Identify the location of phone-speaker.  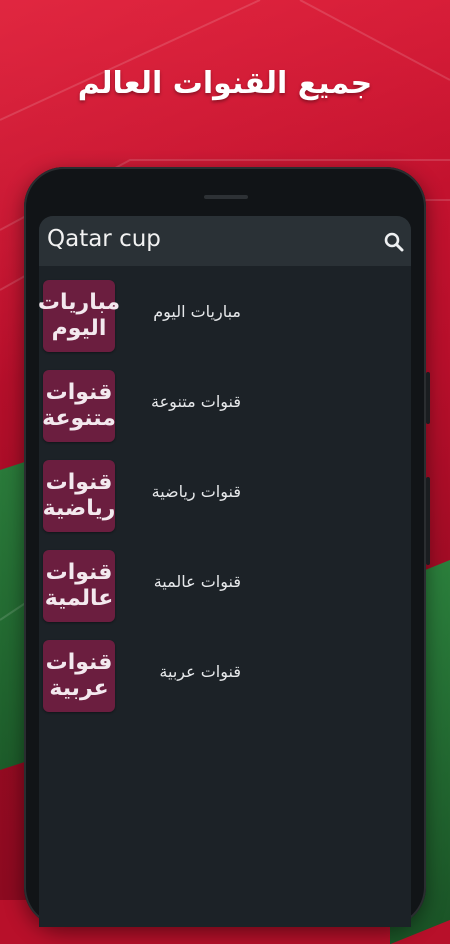
(226, 197).